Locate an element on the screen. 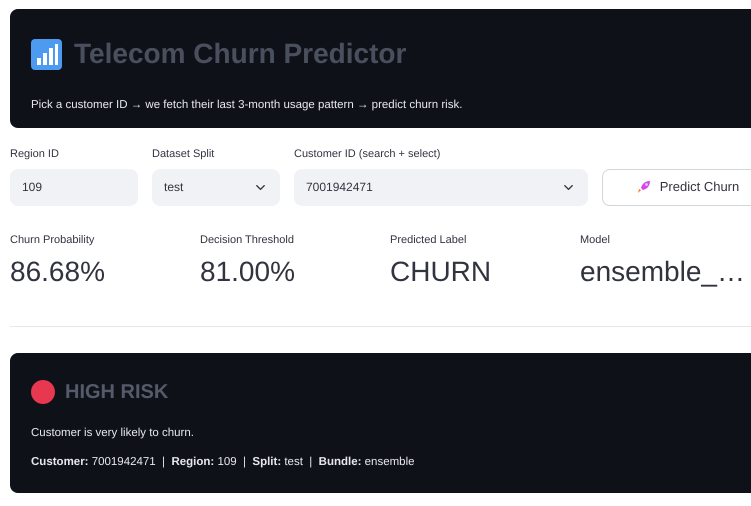  details-line: Customer: 7001942471 | Region: 109 | Split: test | Bundle: ensemble is located at coordinates (223, 462).